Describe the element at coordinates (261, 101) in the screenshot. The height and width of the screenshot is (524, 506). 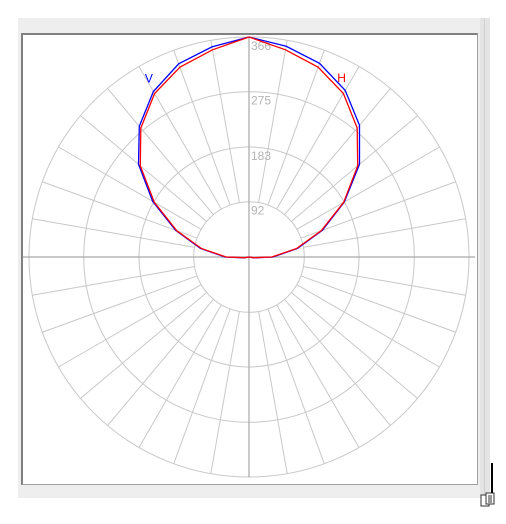
I see `ring-label-3: 275` at that location.